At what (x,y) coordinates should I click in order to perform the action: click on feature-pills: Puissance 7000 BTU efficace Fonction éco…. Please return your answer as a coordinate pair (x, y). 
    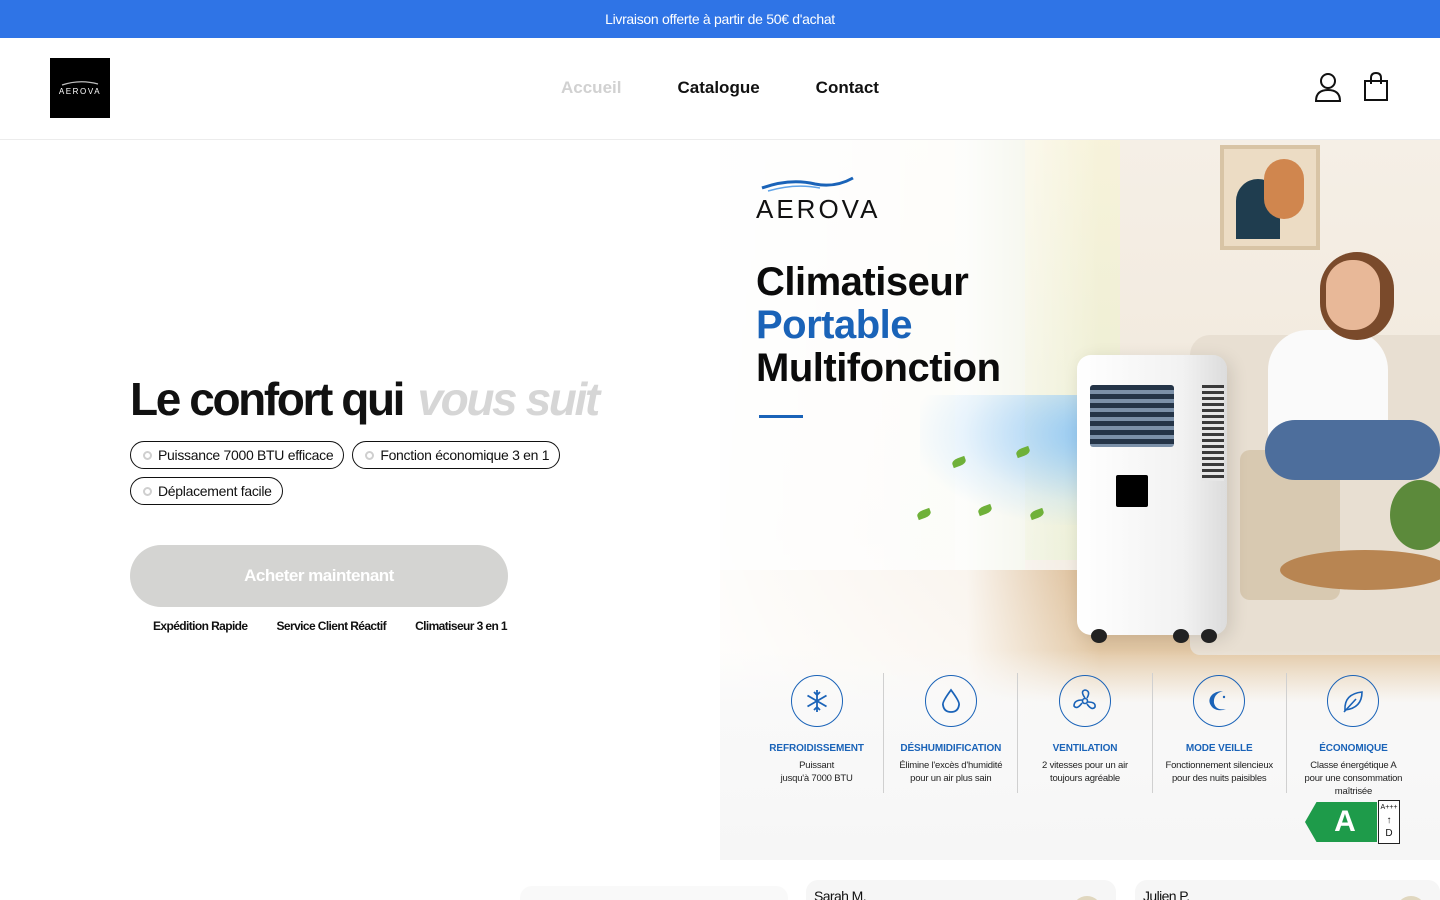
    Looking at the image, I should click on (365, 473).